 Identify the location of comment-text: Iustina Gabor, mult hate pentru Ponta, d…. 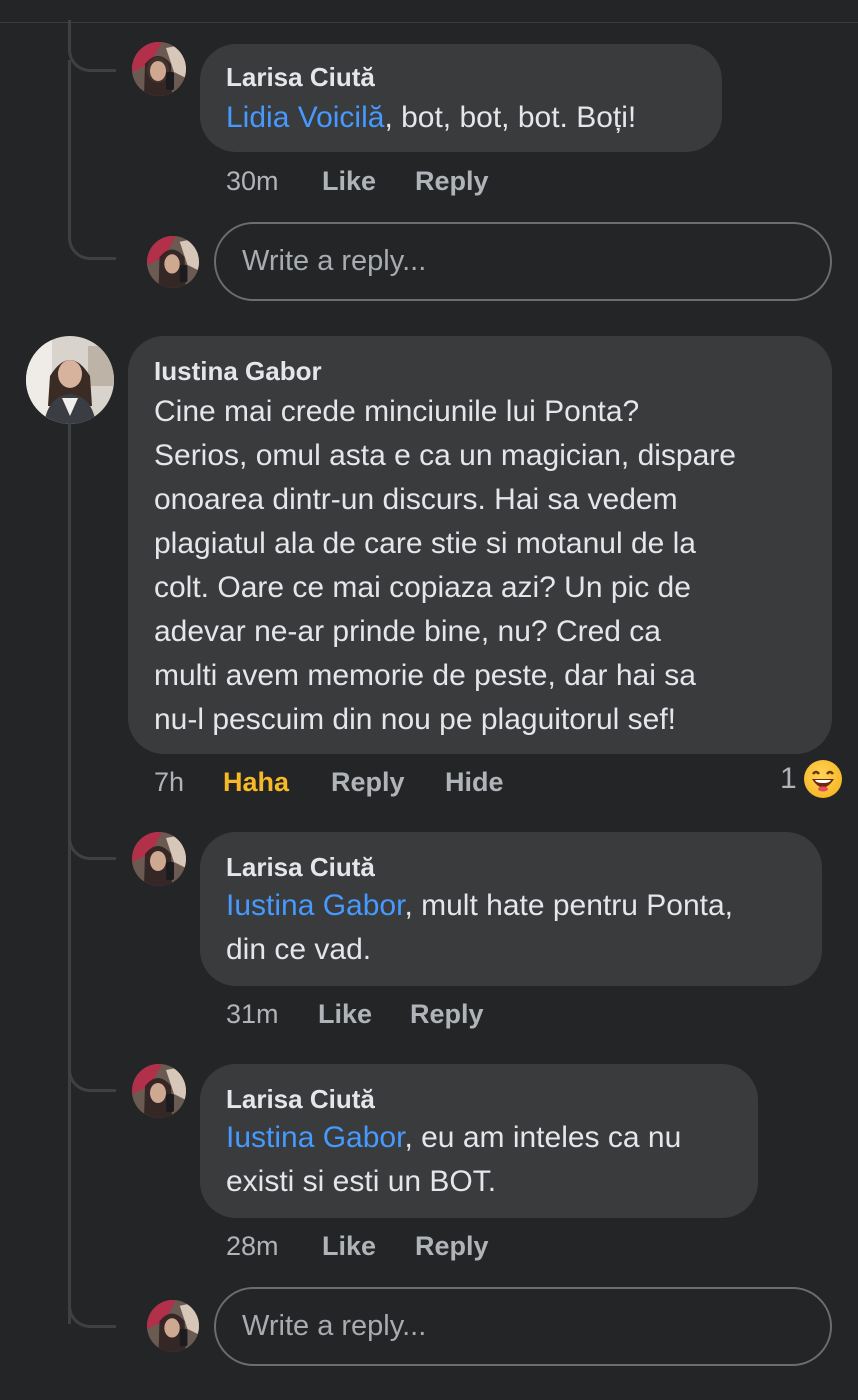
(479, 927).